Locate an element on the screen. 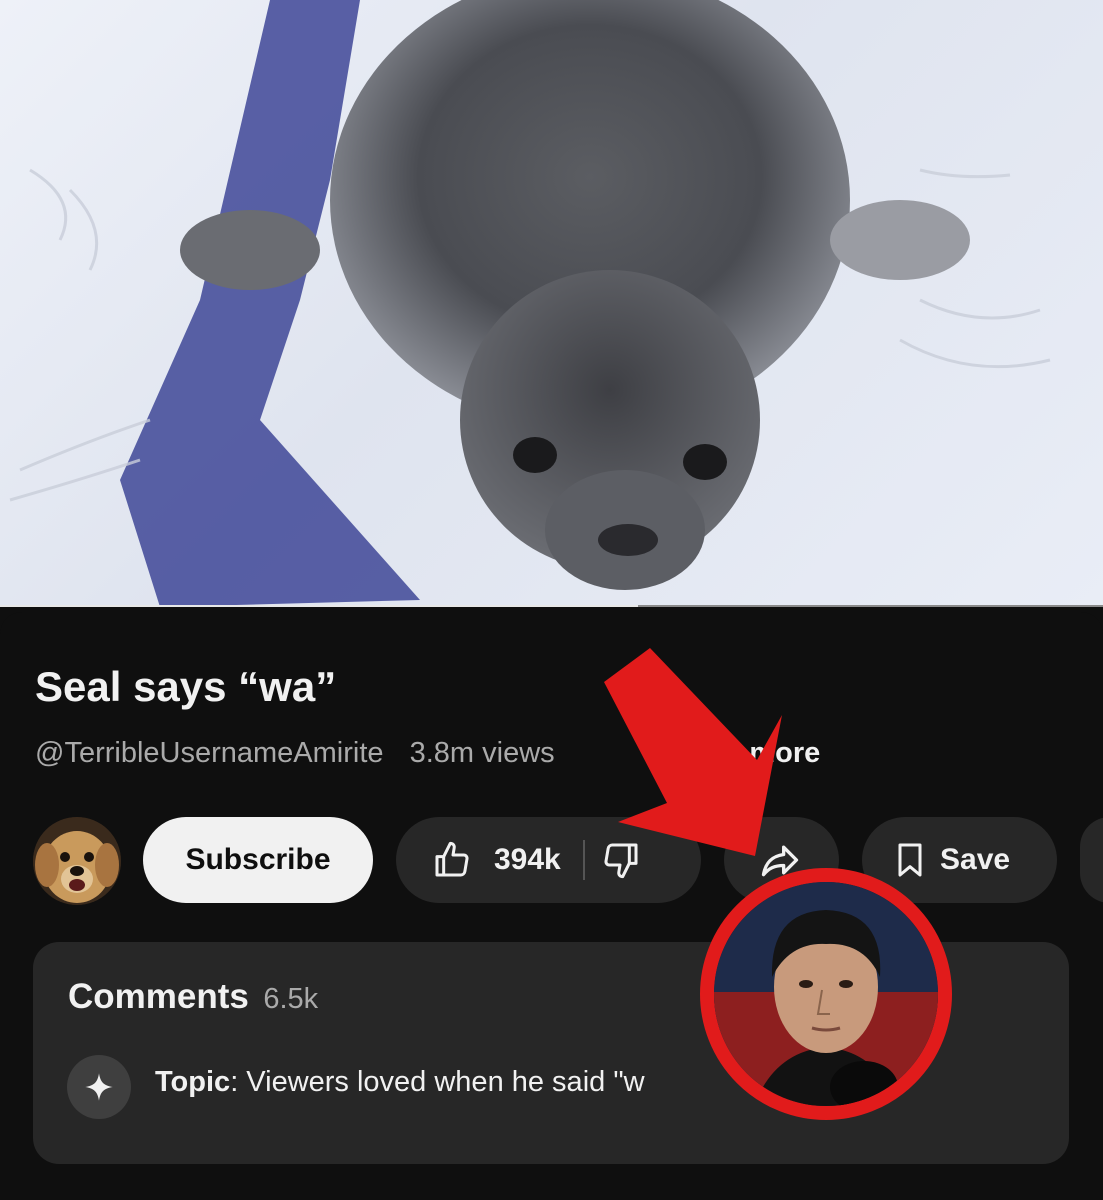  topic-text: : Viewers loved when he said "w is located at coordinates (437, 1082).